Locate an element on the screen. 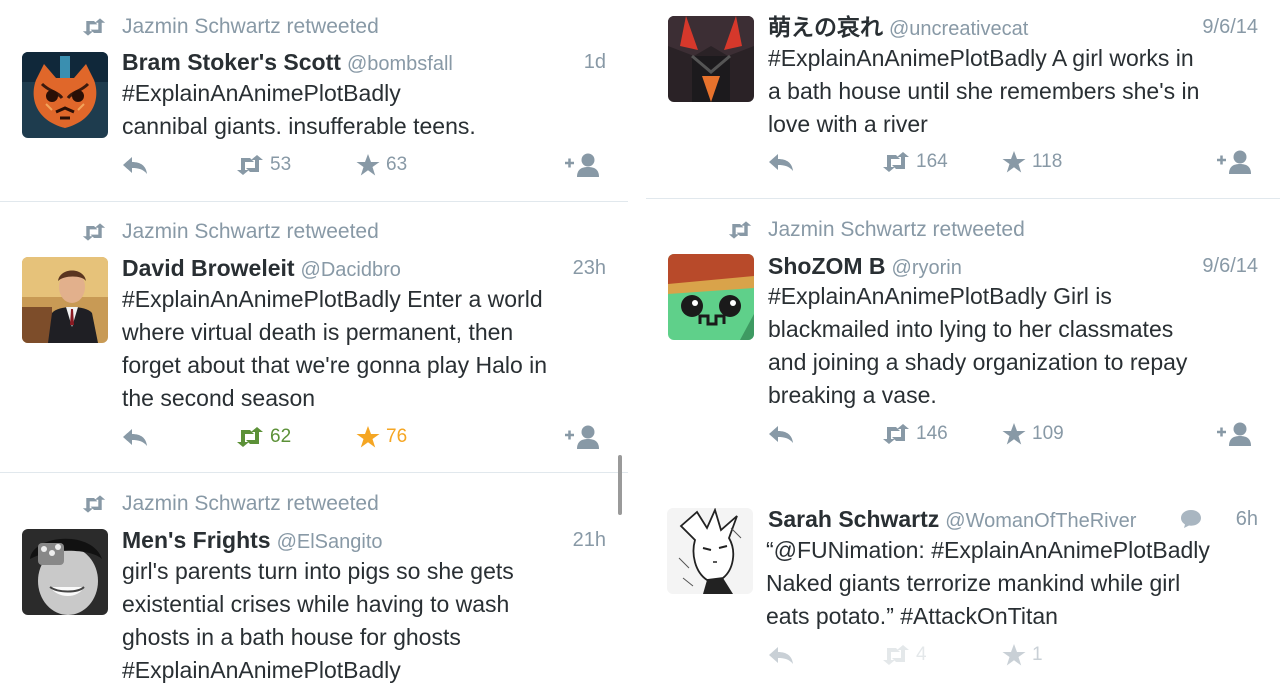  tweet-text-line: #ExplainAnAnimePlotBadly Girl is is located at coordinates (940, 296).